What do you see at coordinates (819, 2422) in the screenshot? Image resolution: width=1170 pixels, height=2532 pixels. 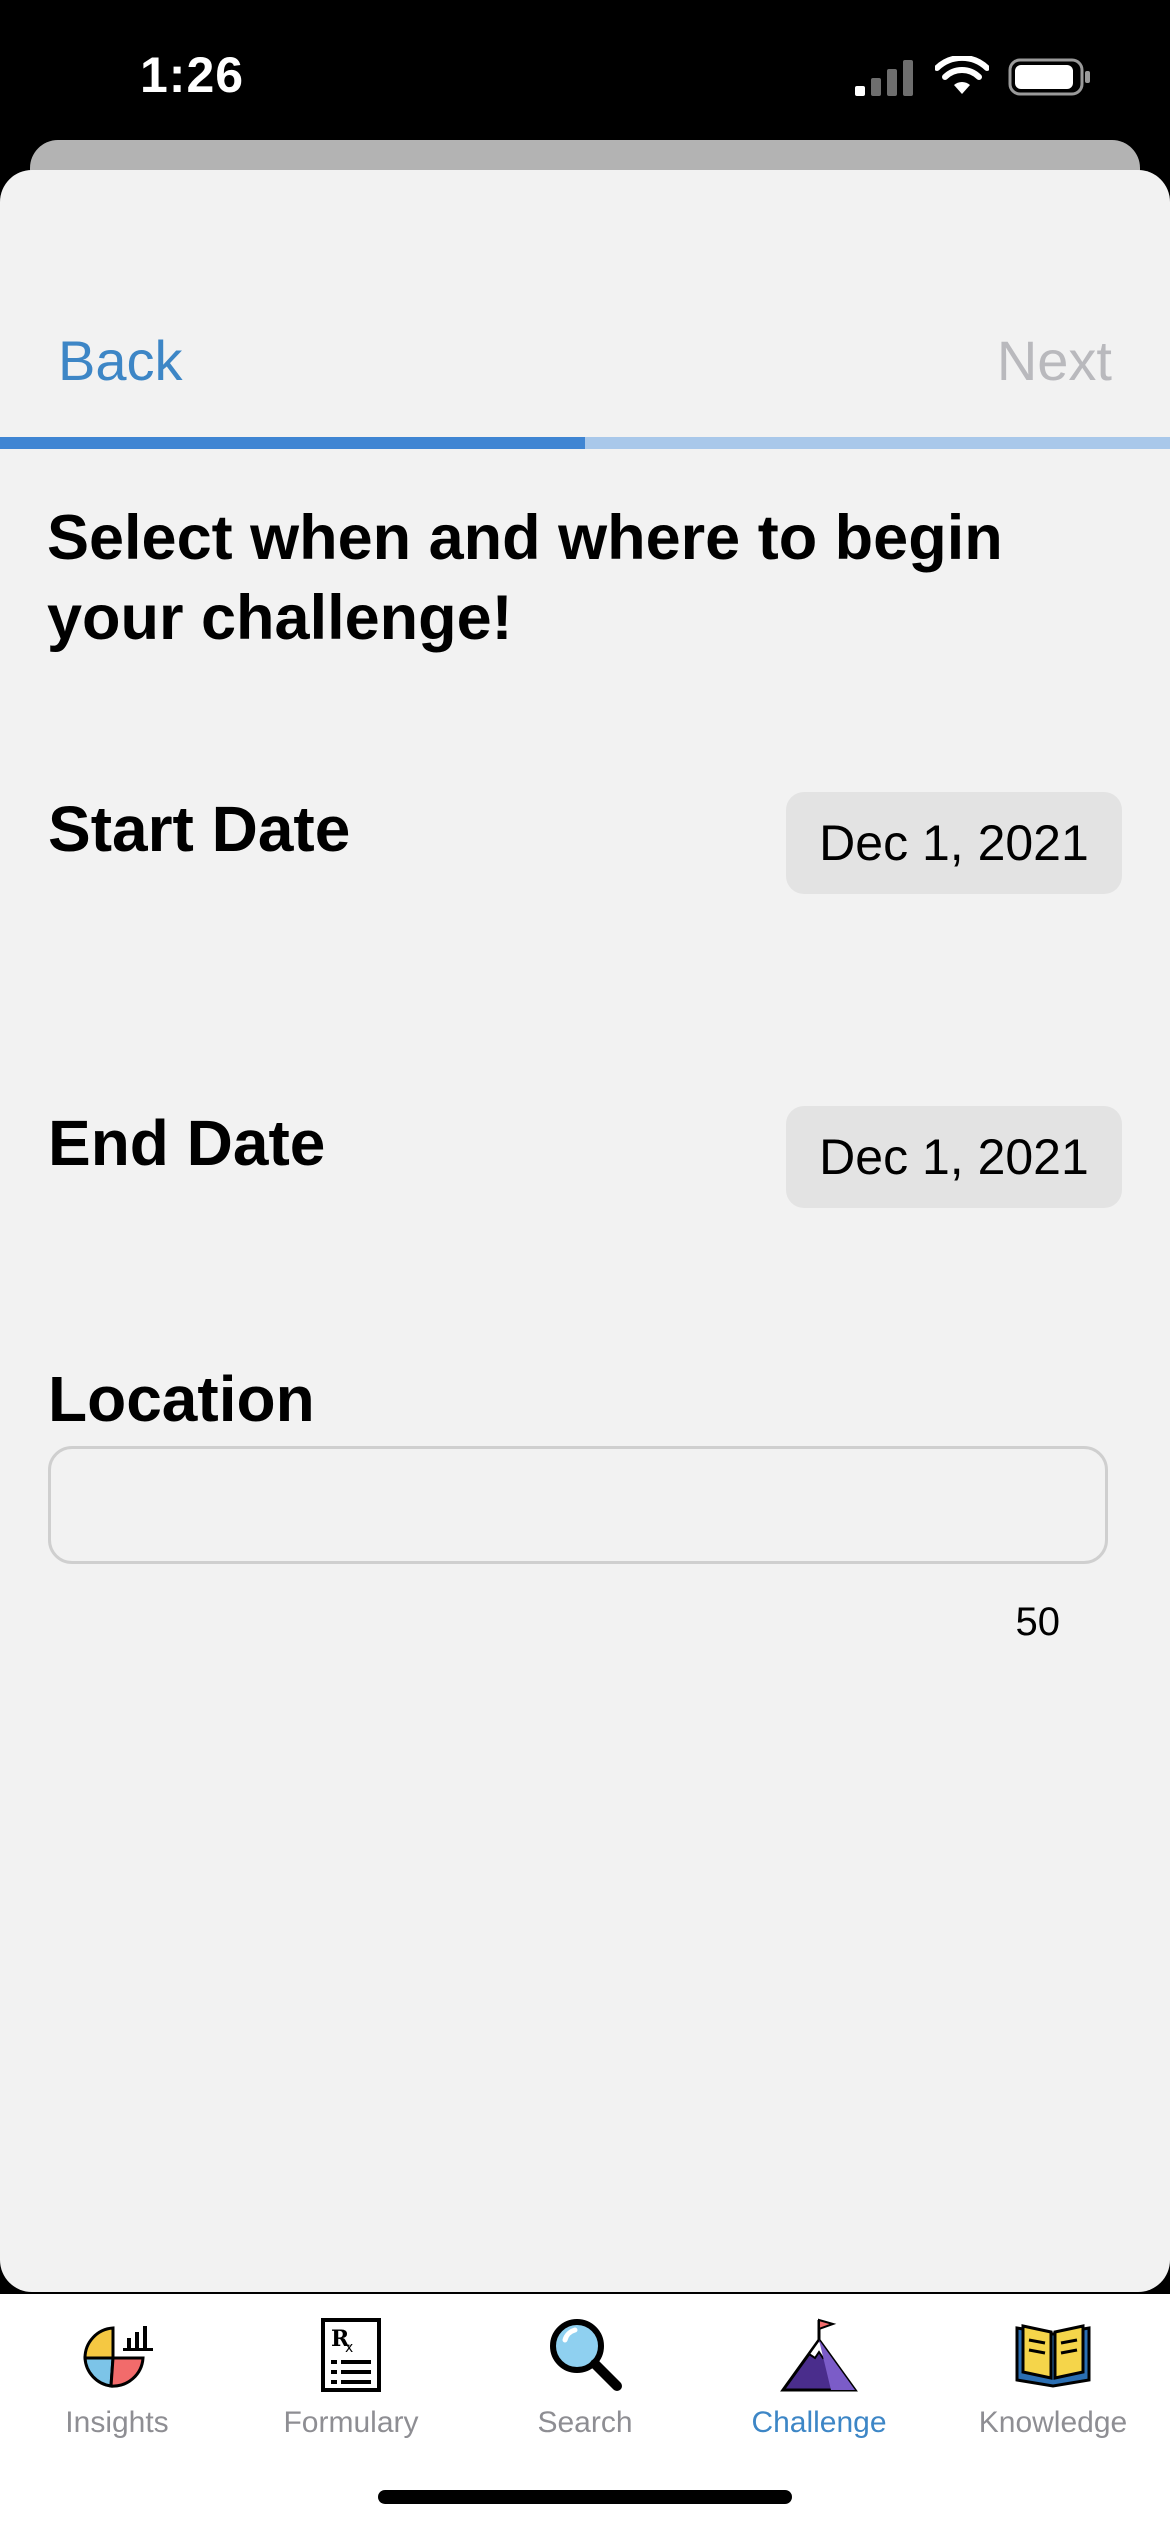 I see `tab-label: Challenge` at bounding box center [819, 2422].